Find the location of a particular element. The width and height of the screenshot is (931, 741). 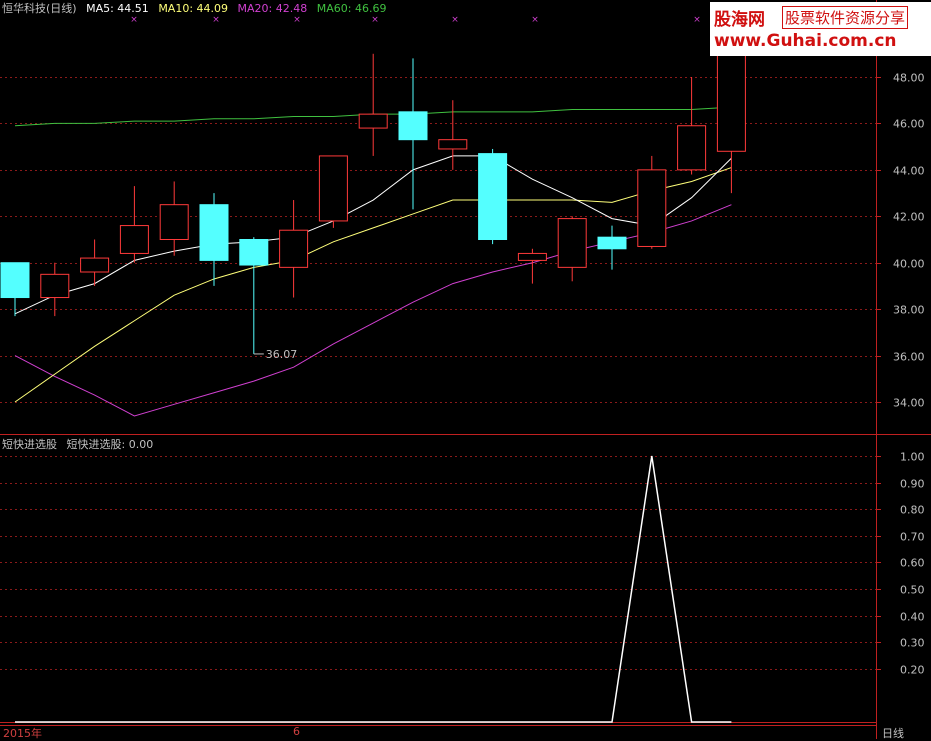

price-tick-label: 48.00 is located at coordinates (909, 78).